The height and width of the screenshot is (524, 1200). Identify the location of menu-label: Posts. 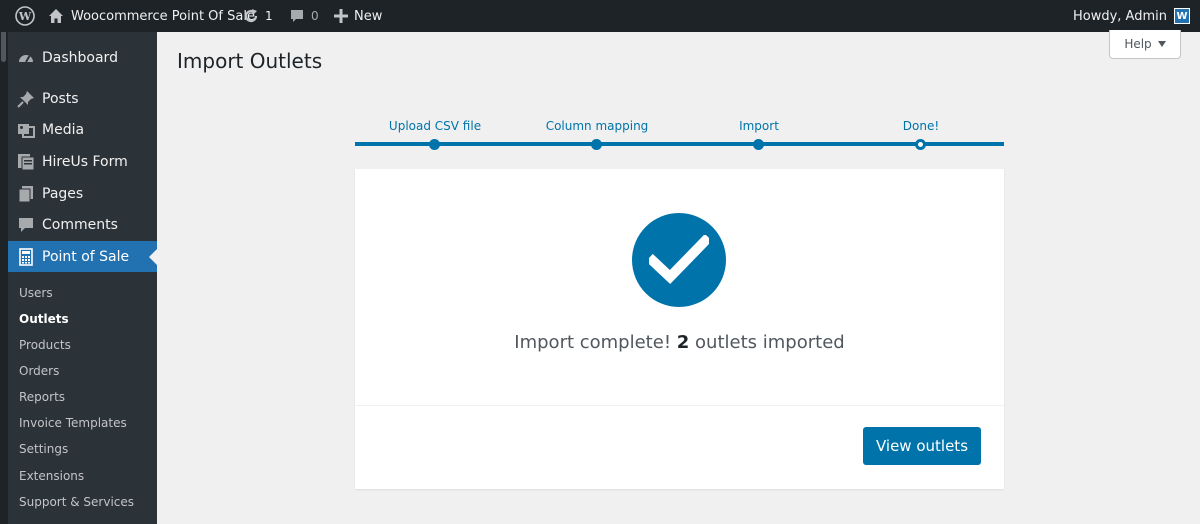
(60, 99).